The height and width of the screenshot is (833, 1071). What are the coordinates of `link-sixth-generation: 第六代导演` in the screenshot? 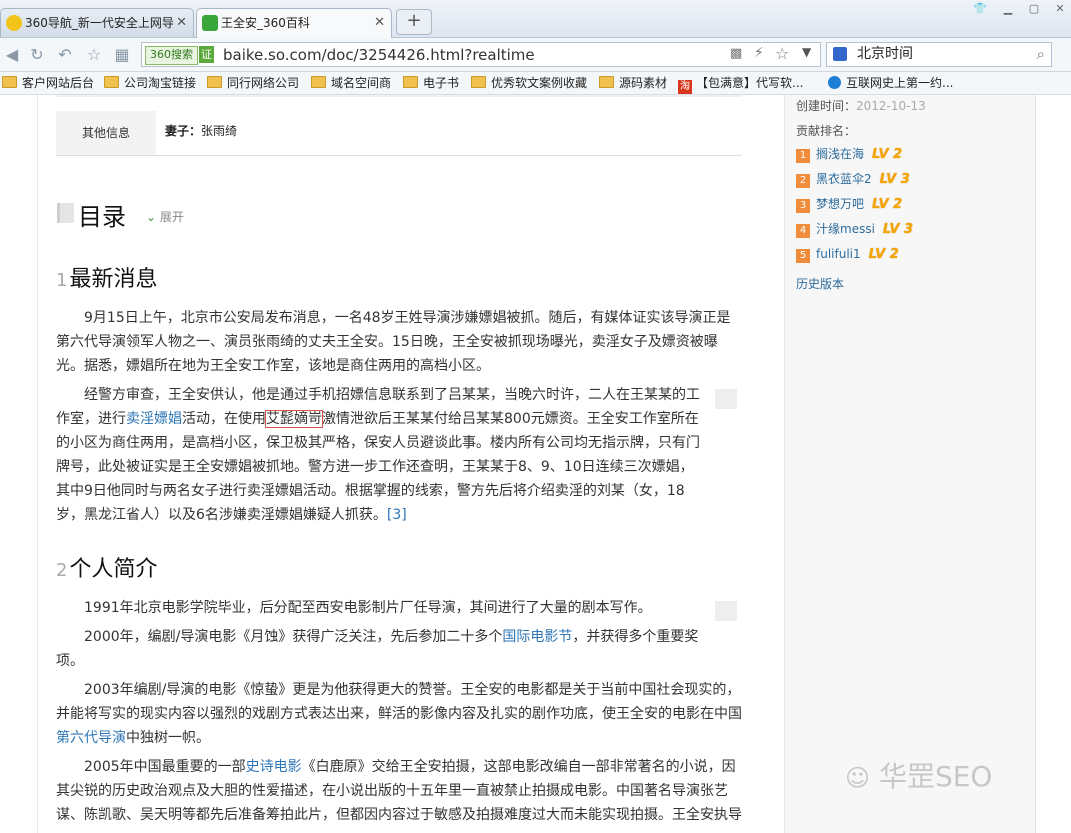 It's located at (91, 738).